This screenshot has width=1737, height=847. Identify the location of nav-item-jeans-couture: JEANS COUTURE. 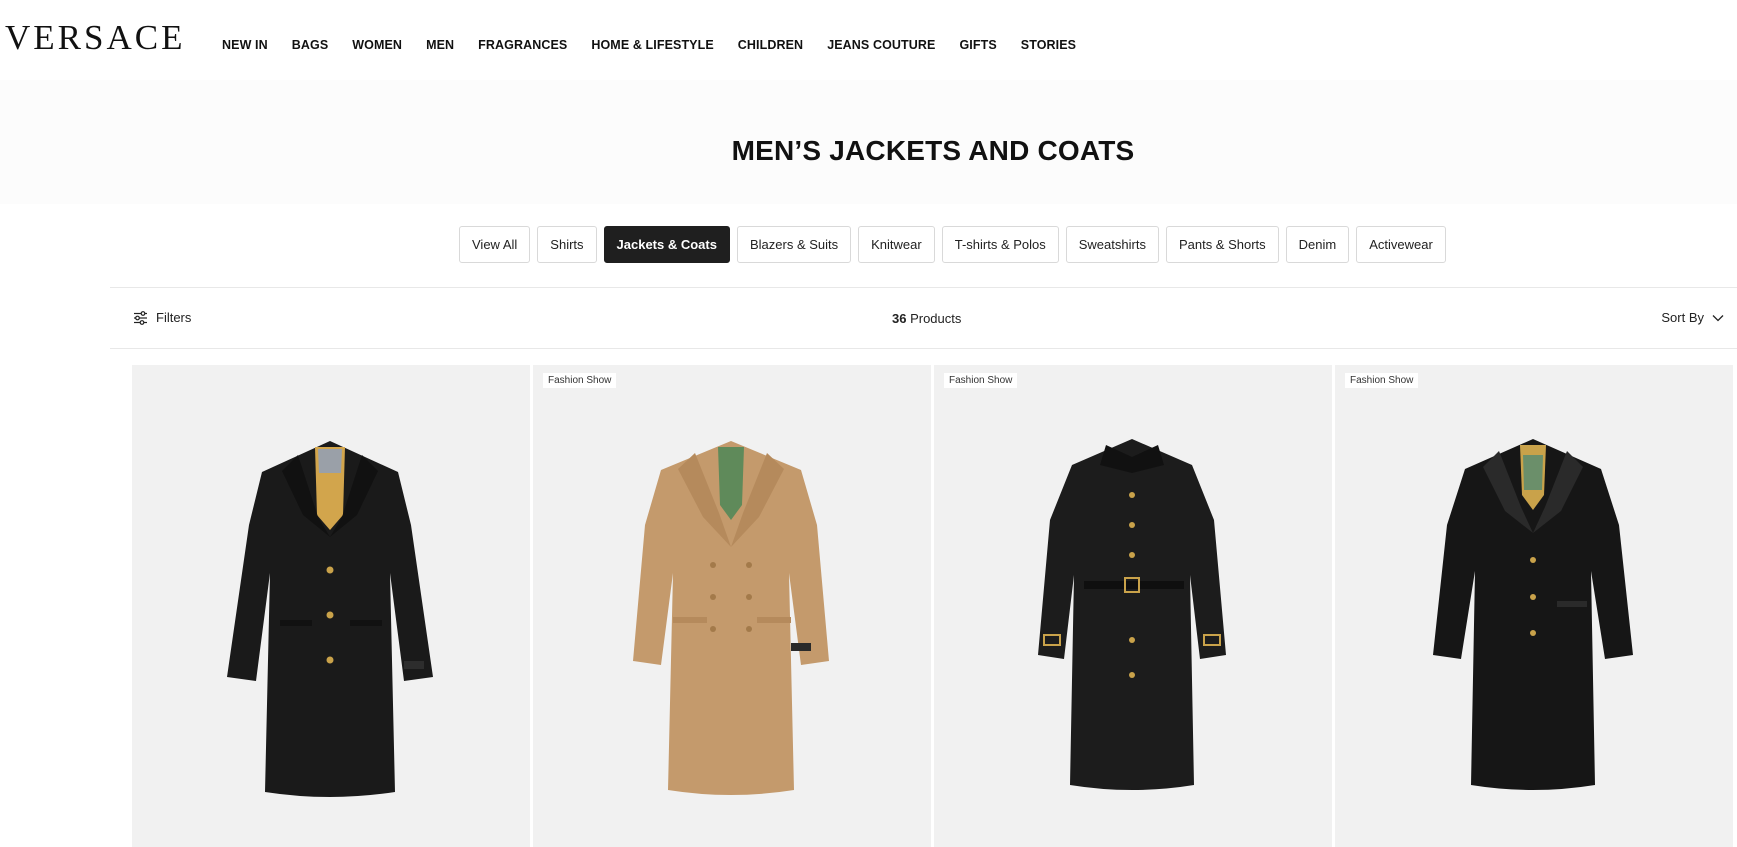
(881, 45).